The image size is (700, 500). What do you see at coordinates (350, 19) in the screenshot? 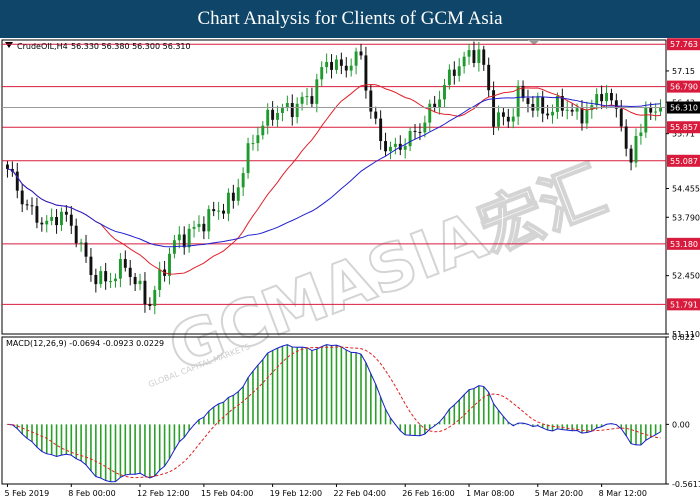
I see `page-title: Chart Analysis for Clients of GCM Asia` at bounding box center [350, 19].